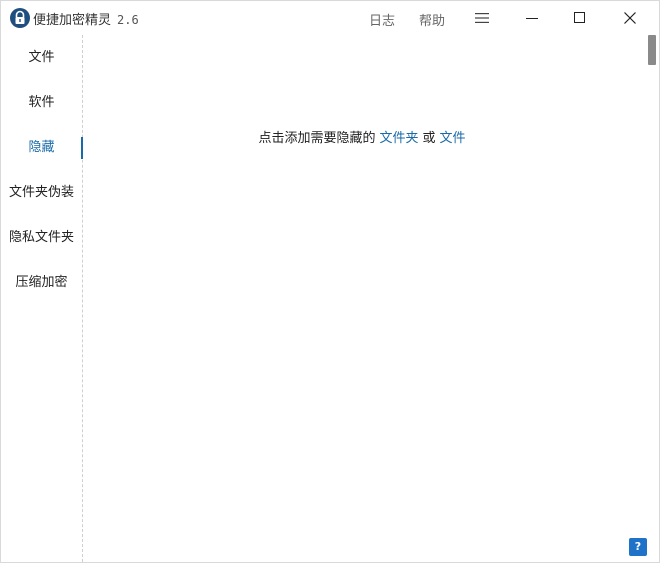  I want to click on help-button: 帮助, so click(432, 19).